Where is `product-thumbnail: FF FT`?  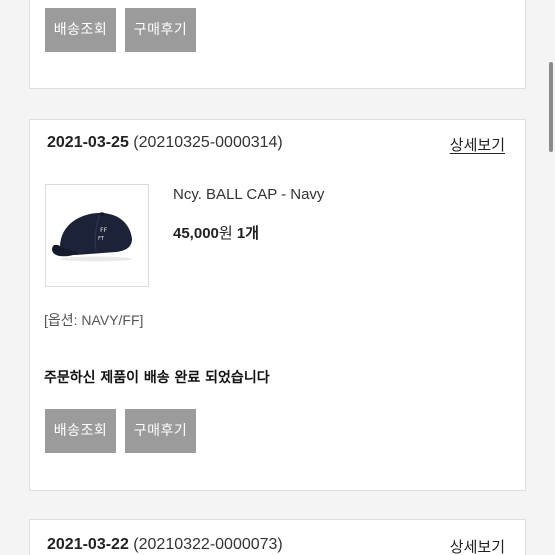 product-thumbnail: FF FT is located at coordinates (97, 235).